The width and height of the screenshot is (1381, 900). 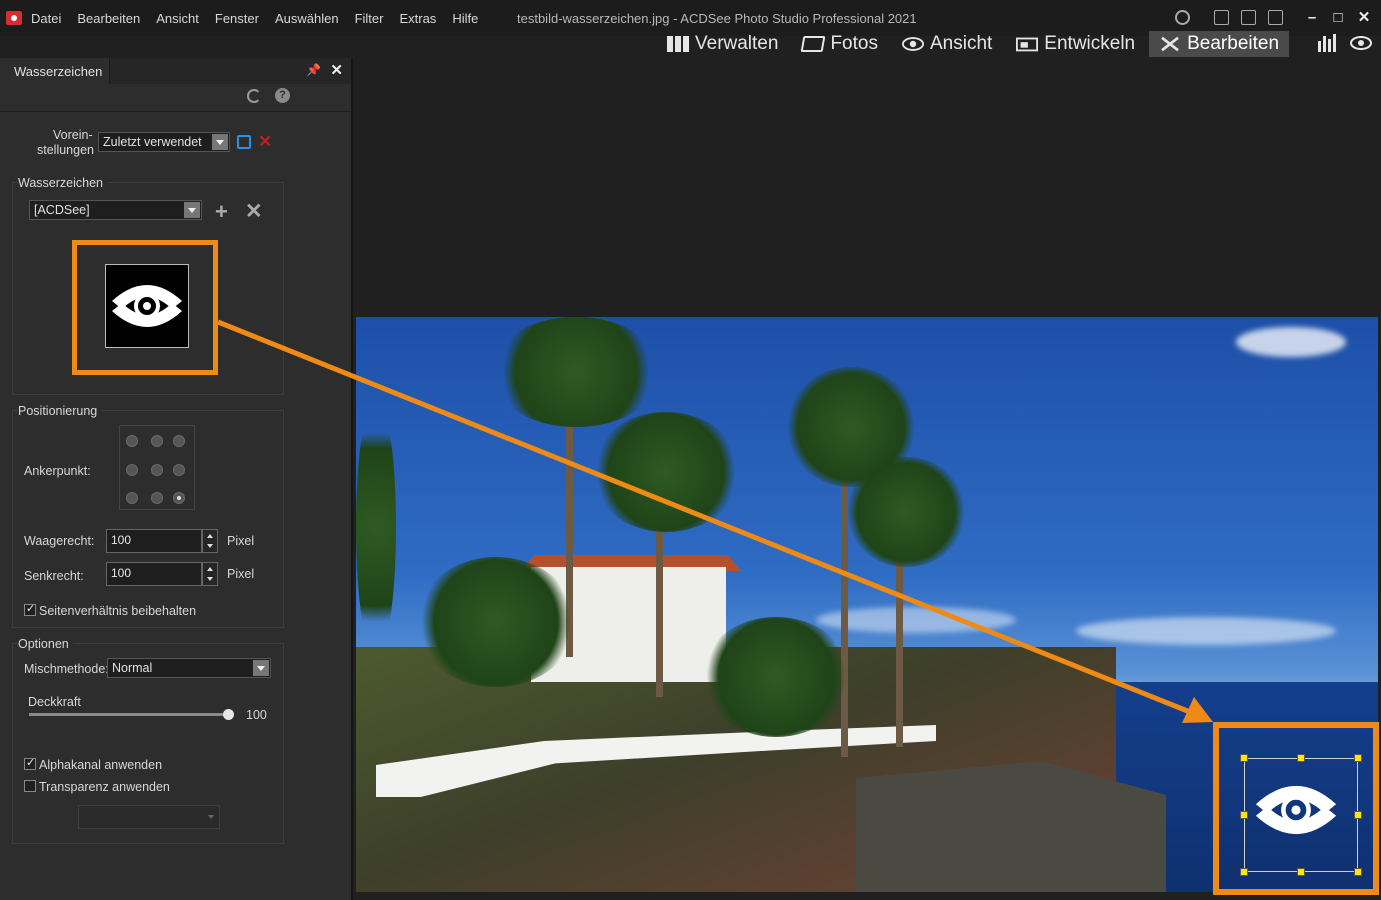 What do you see at coordinates (1275, 17) in the screenshot?
I see `layout-right-icon` at bounding box center [1275, 17].